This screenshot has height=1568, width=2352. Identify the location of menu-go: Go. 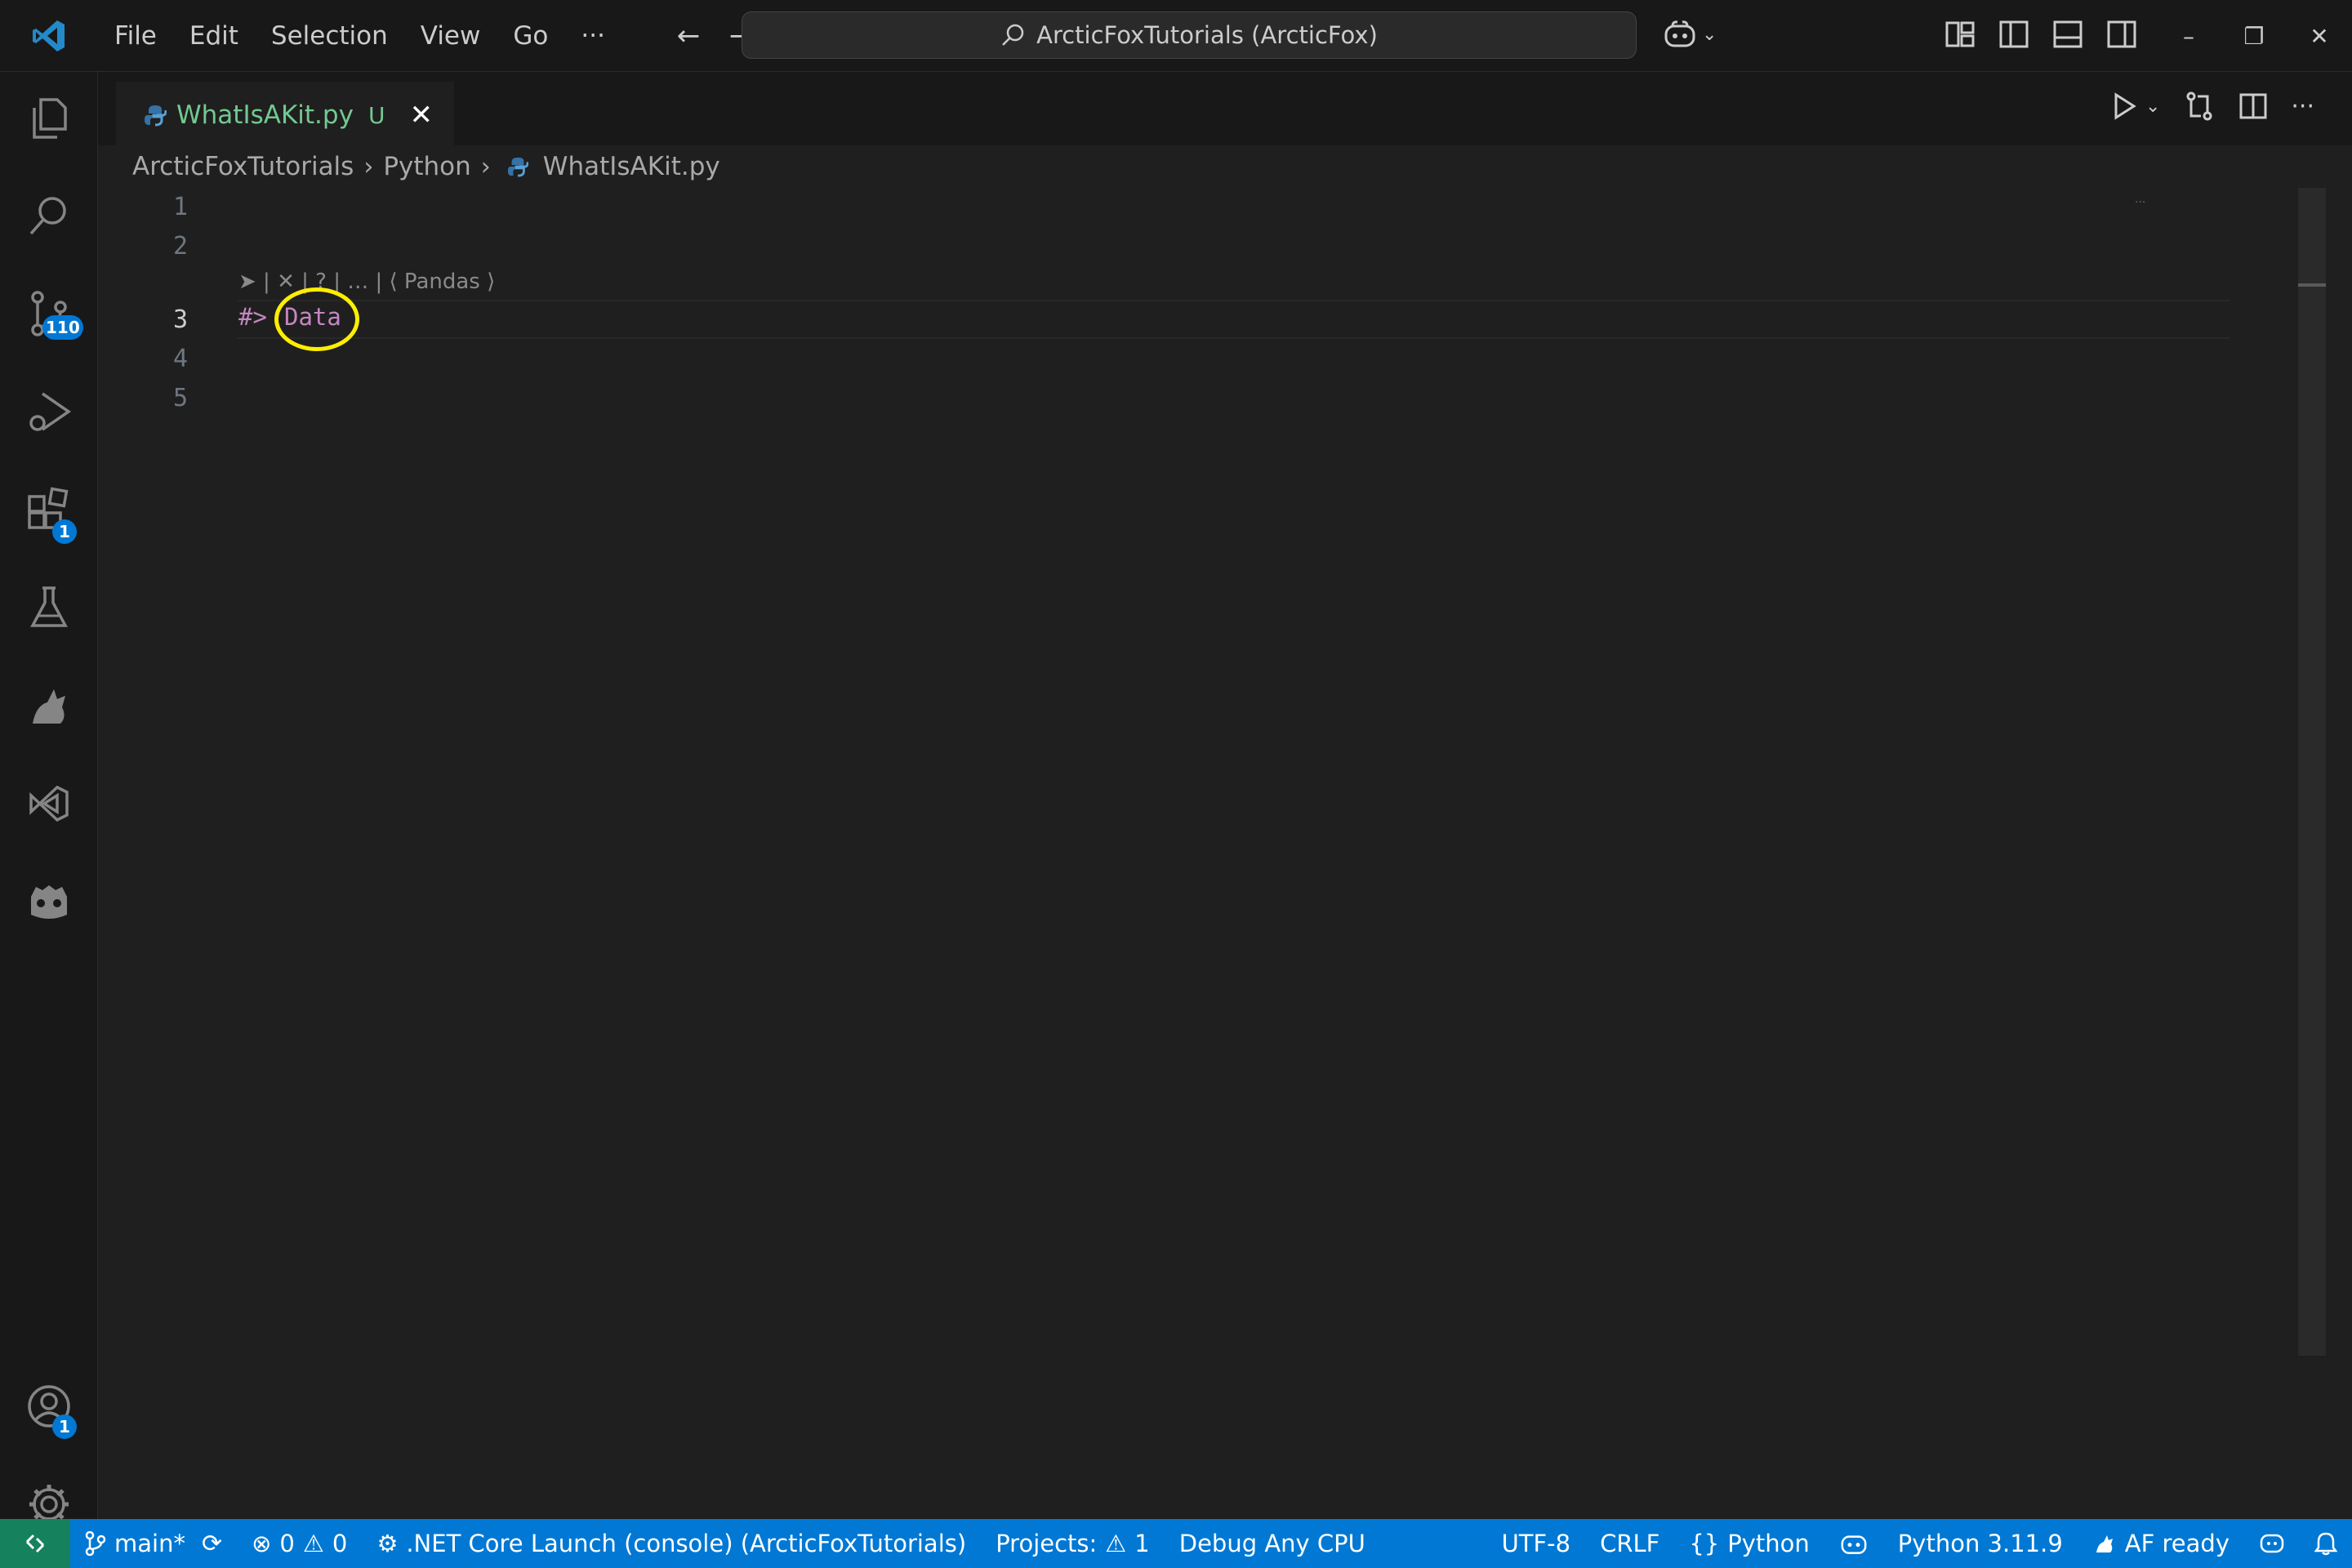
(530, 36).